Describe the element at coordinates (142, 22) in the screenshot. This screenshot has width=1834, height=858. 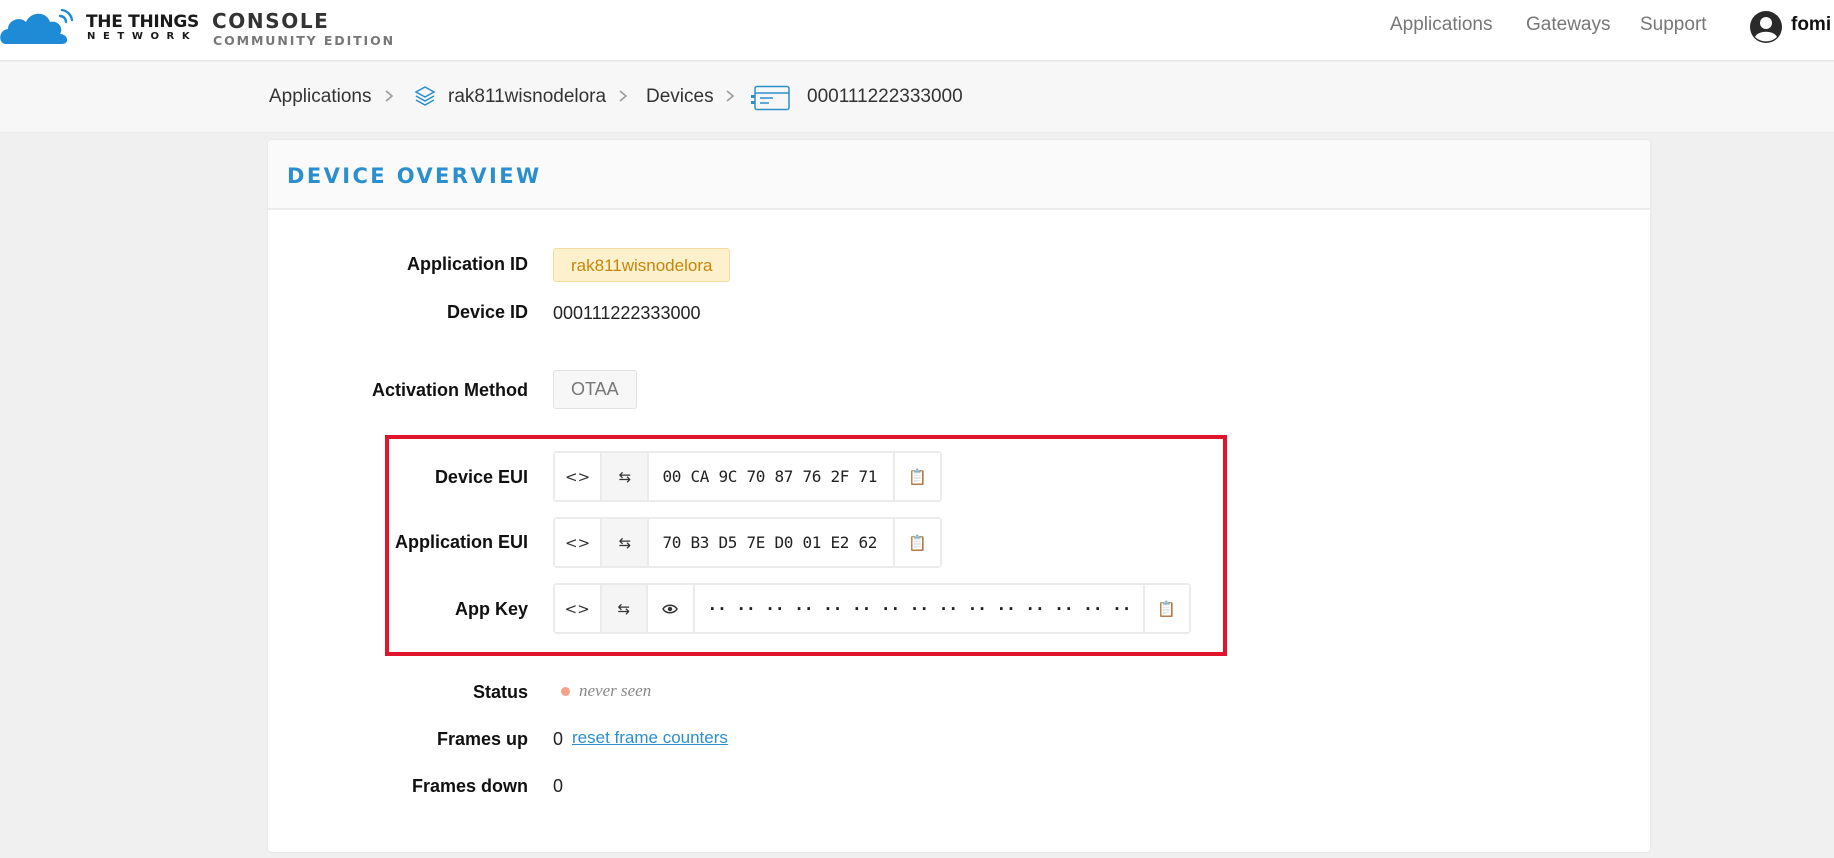
I see `brand-name: THE THINGS` at that location.